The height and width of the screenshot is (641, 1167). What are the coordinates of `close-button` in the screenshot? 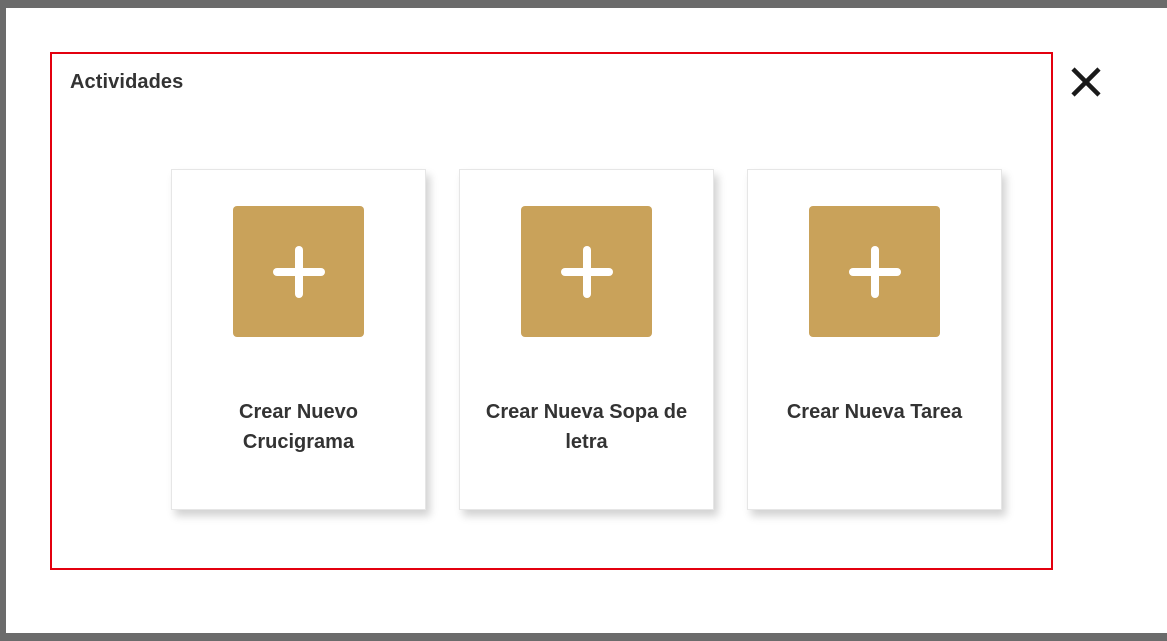 It's located at (1086, 82).